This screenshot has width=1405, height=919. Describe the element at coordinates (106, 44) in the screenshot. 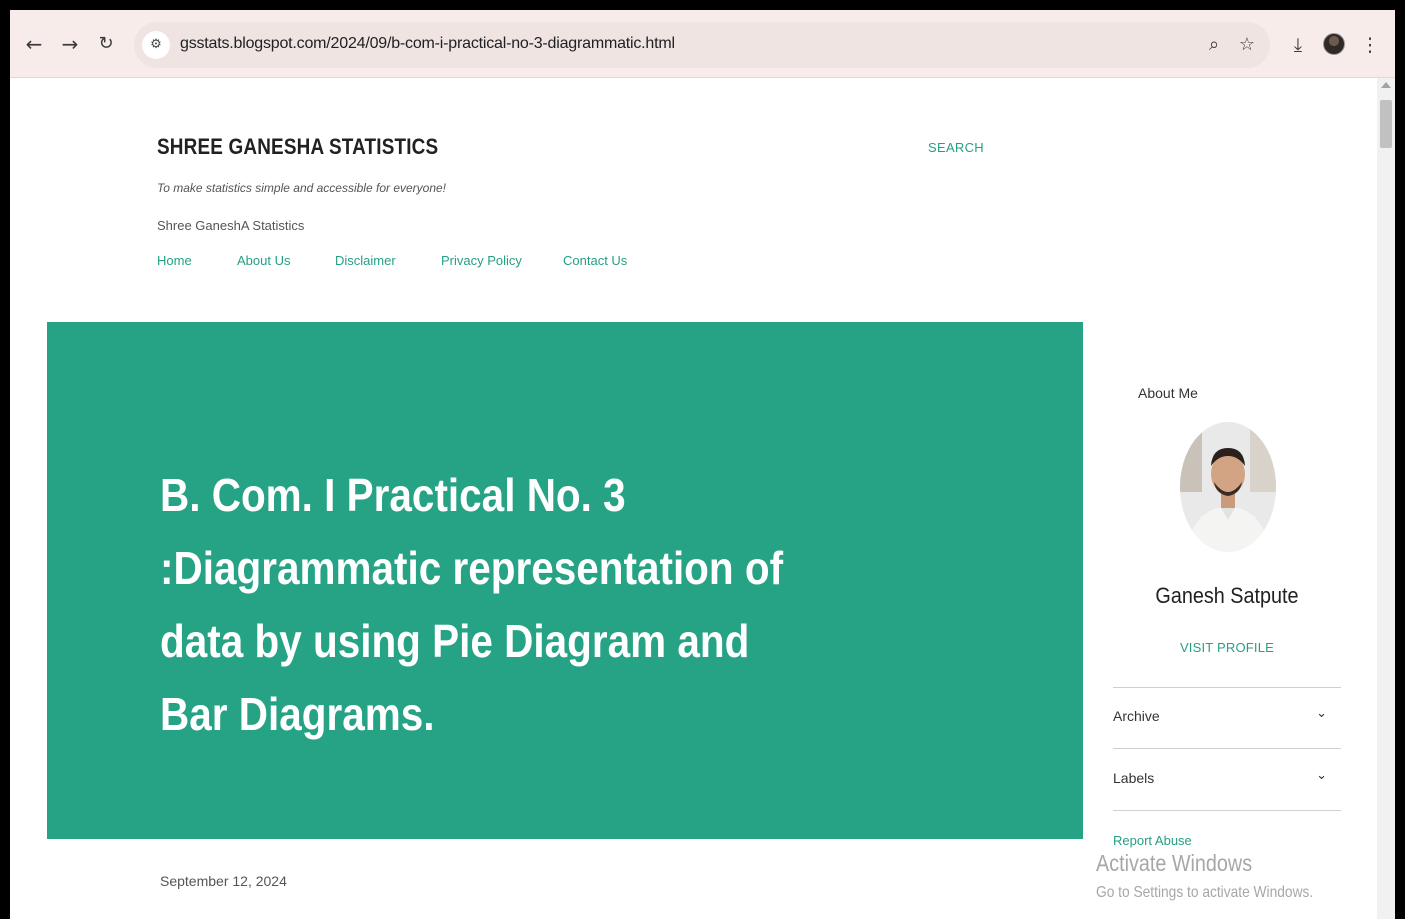

I see `reload-icon: ↻` at that location.